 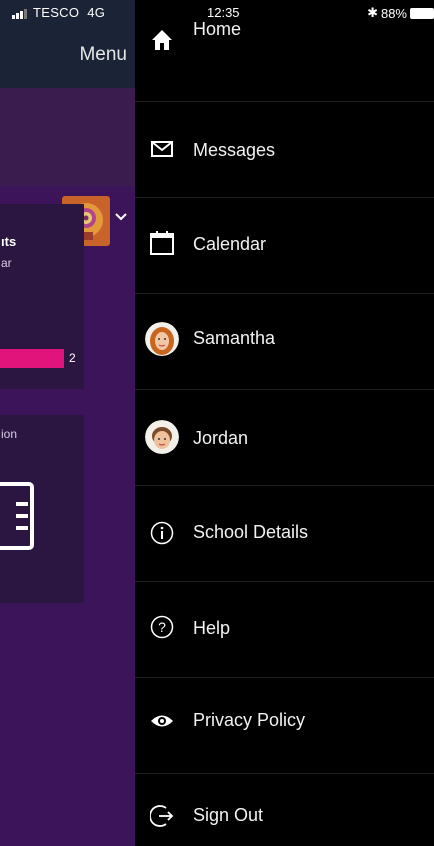 What do you see at coordinates (284, 342) in the screenshot?
I see `menu-item-samantha: Samantha` at bounding box center [284, 342].